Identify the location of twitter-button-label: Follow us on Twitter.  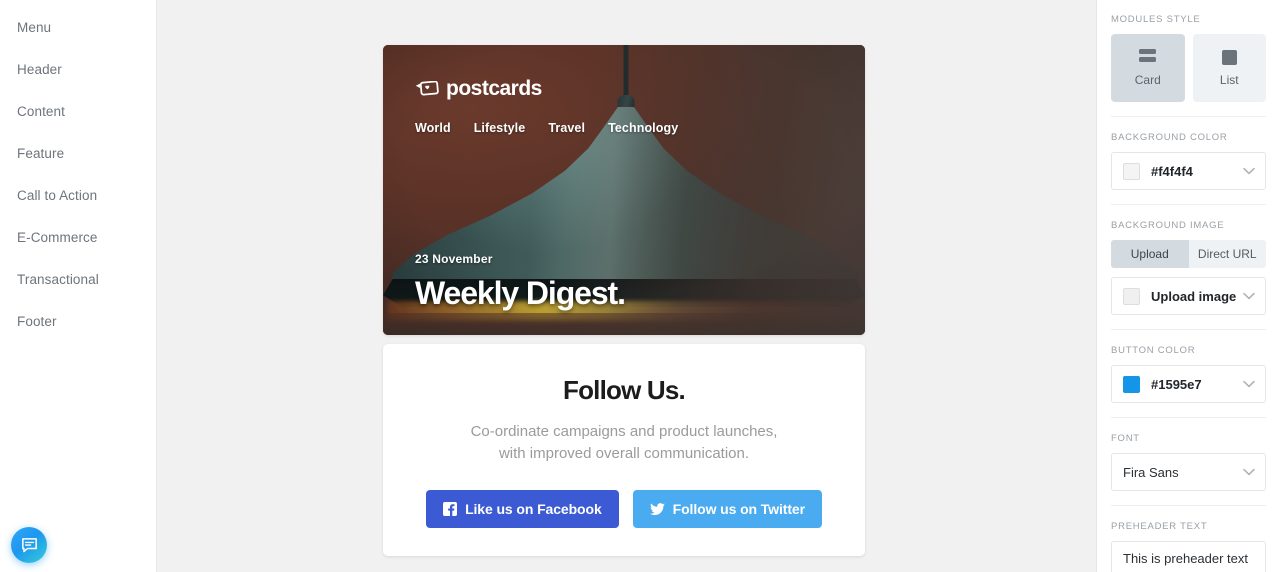
(738, 509).